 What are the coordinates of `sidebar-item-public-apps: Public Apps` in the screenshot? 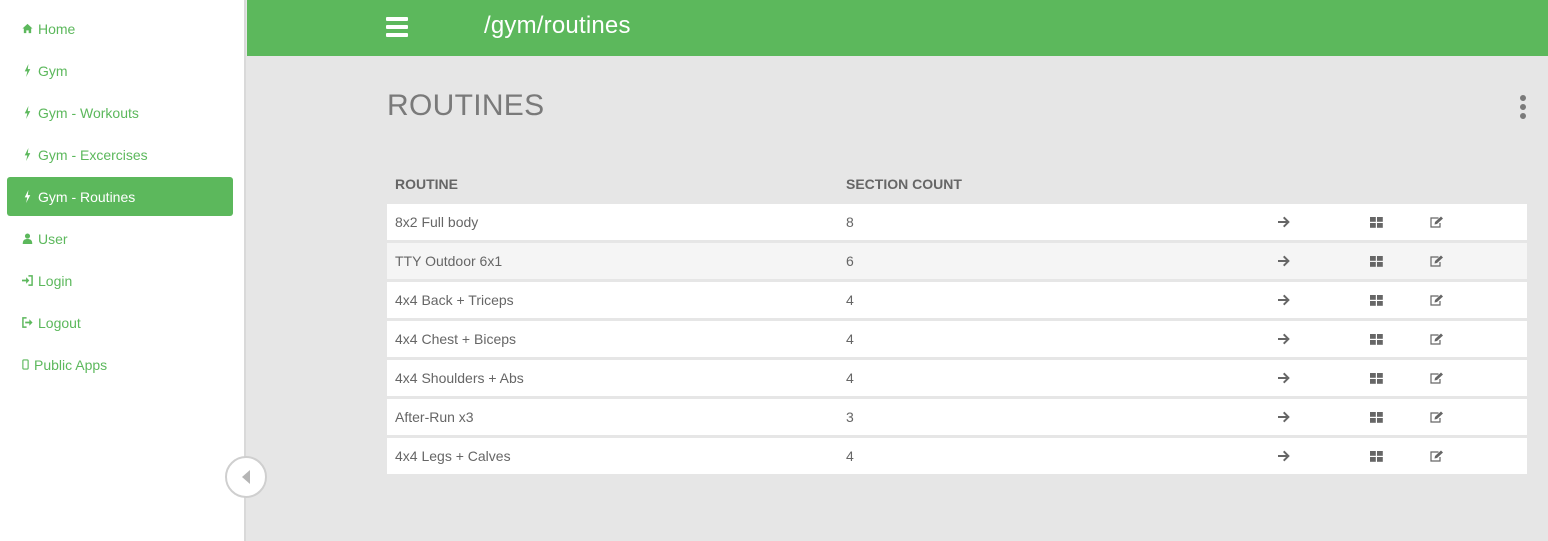 It's located at (120, 364).